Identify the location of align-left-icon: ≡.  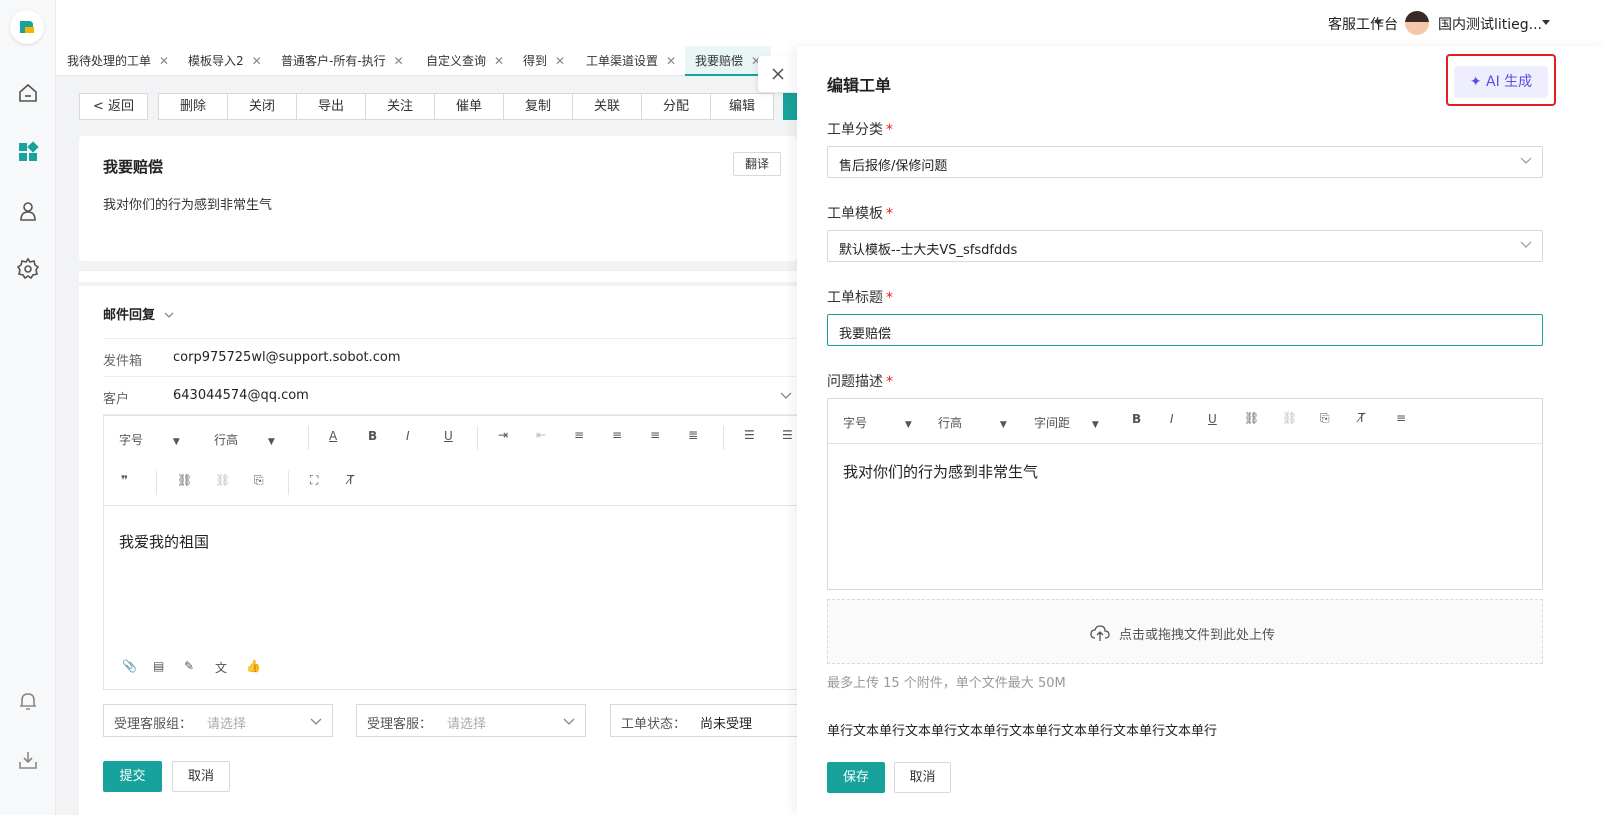
(579, 435).